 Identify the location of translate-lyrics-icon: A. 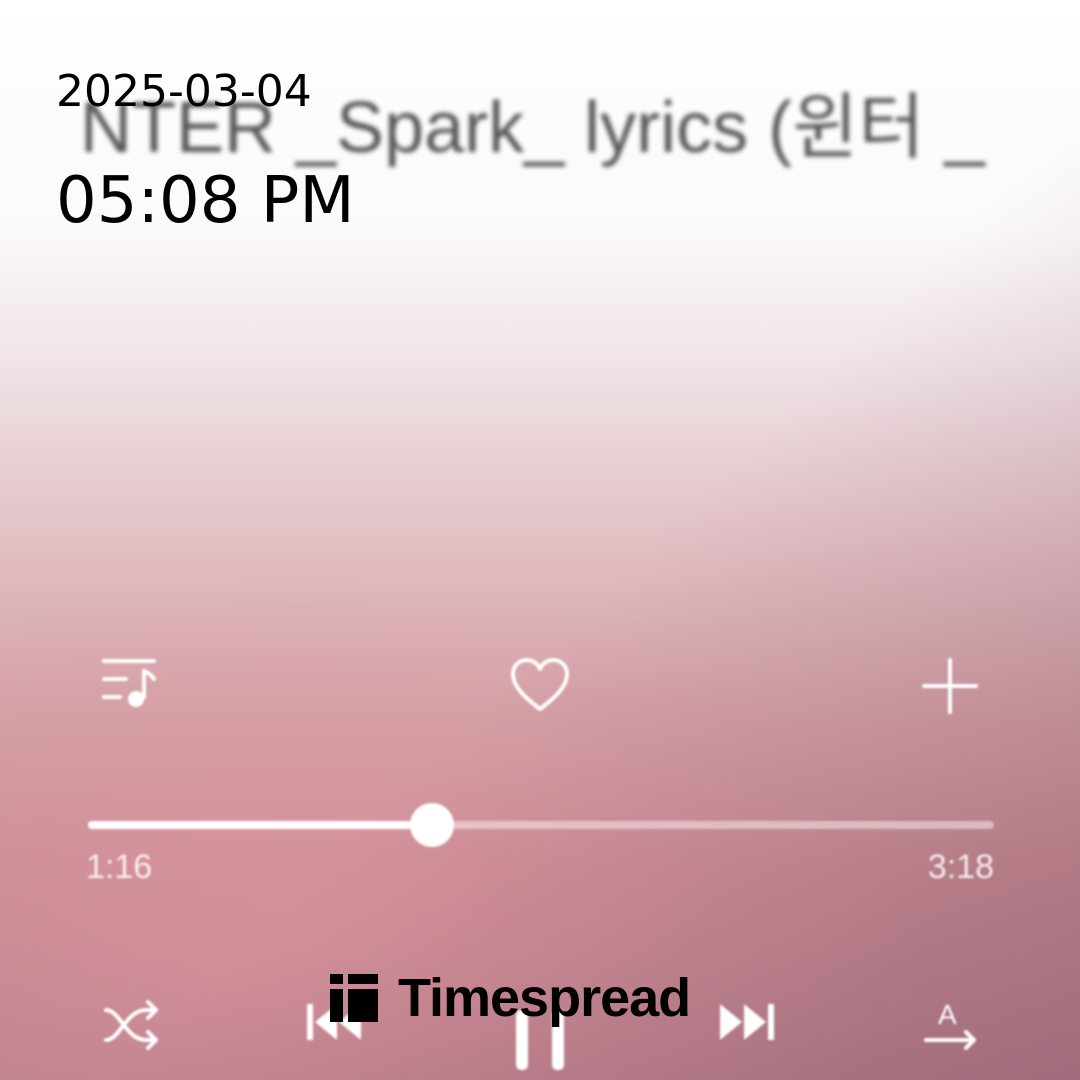
(952, 1026).